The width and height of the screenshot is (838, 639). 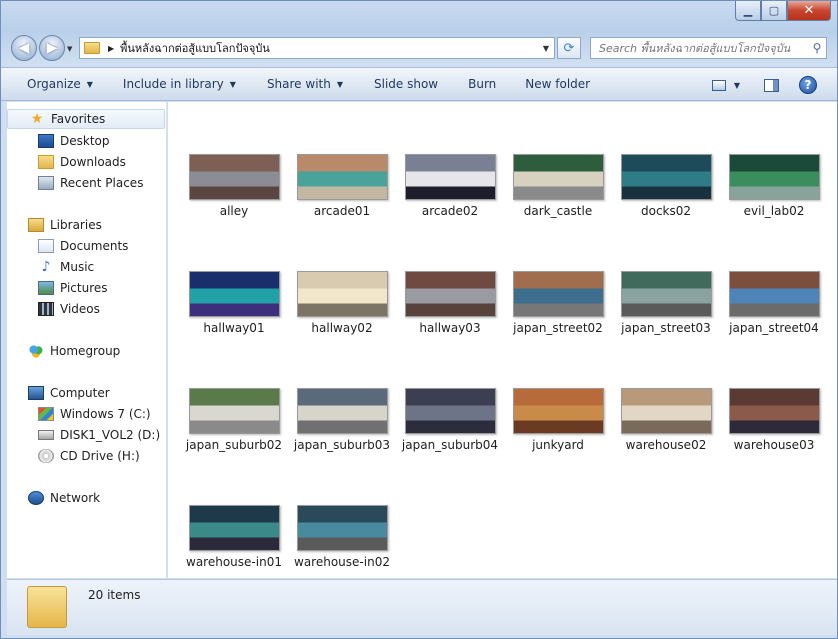 I want to click on file-item: docks02, so click(x=666, y=186).